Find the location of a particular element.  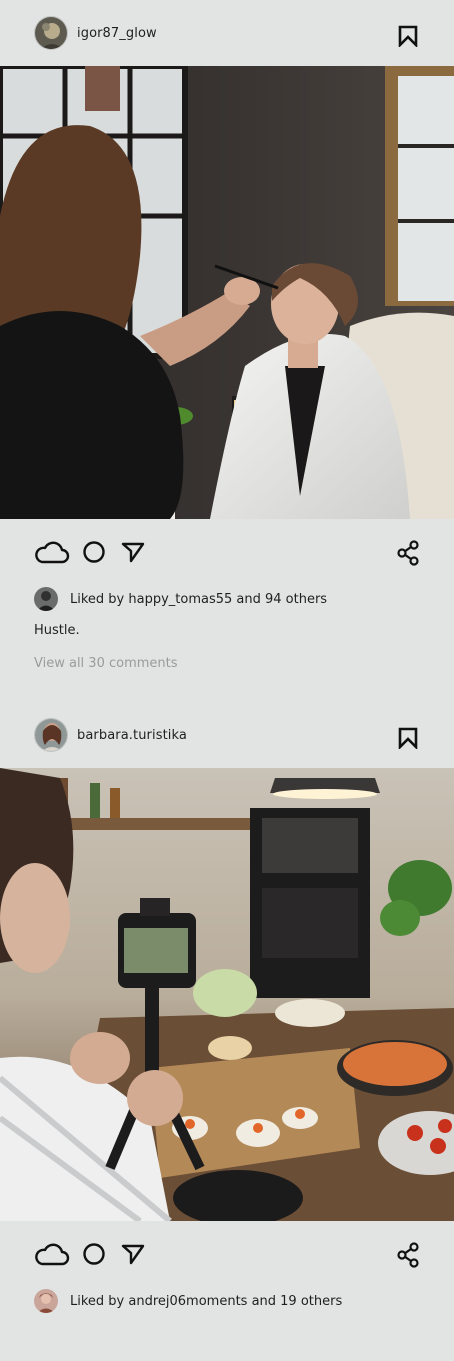

username: igor87_glow is located at coordinates (117, 33).